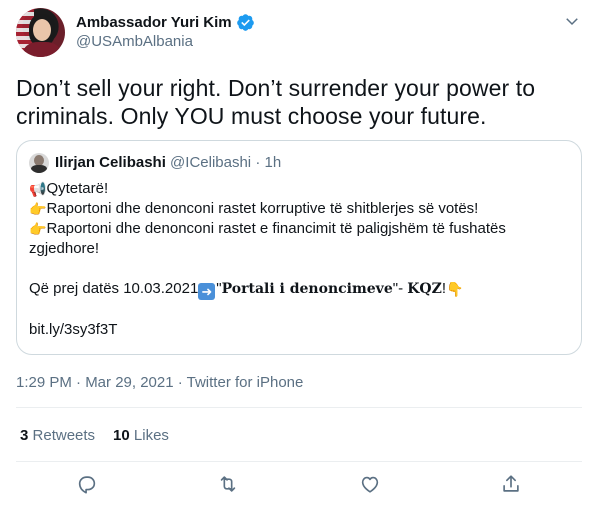 The height and width of the screenshot is (507, 597). What do you see at coordinates (273, 162) in the screenshot?
I see `quoted-tweet-time: 1h` at bounding box center [273, 162].